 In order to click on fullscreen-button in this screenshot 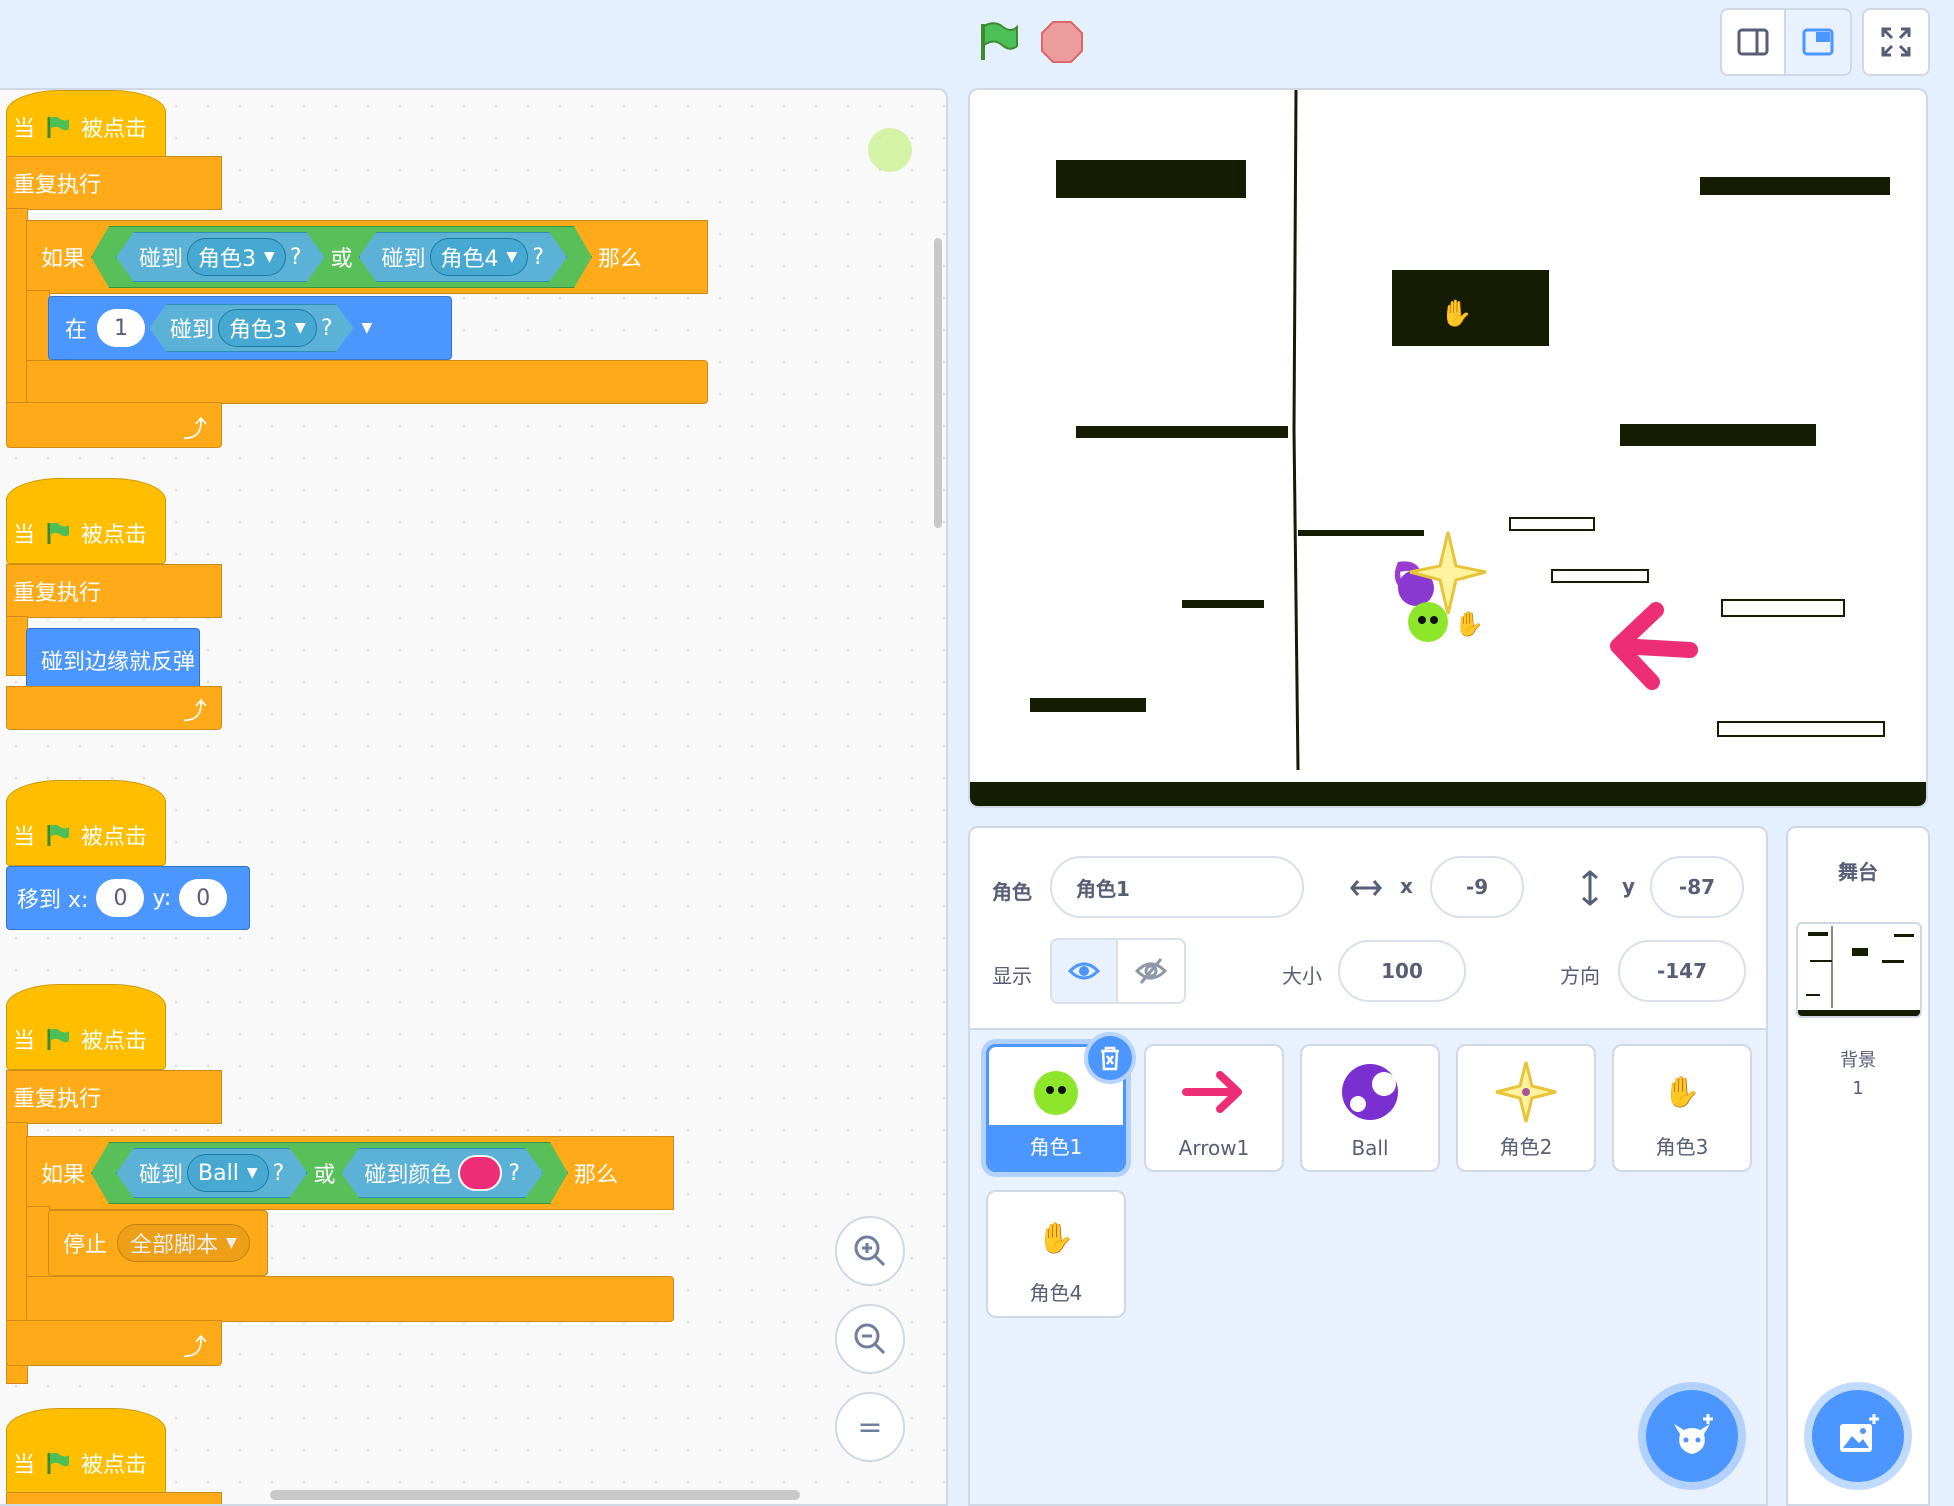, I will do `click(1896, 42)`.